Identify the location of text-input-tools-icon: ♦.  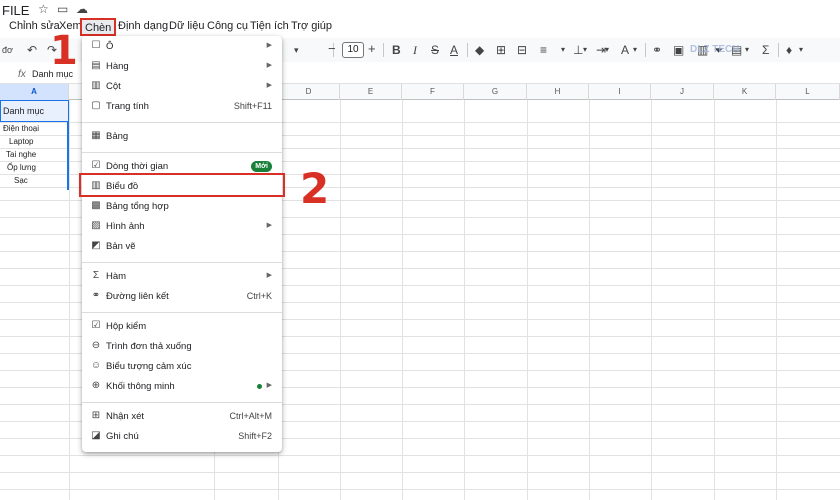
(789, 50).